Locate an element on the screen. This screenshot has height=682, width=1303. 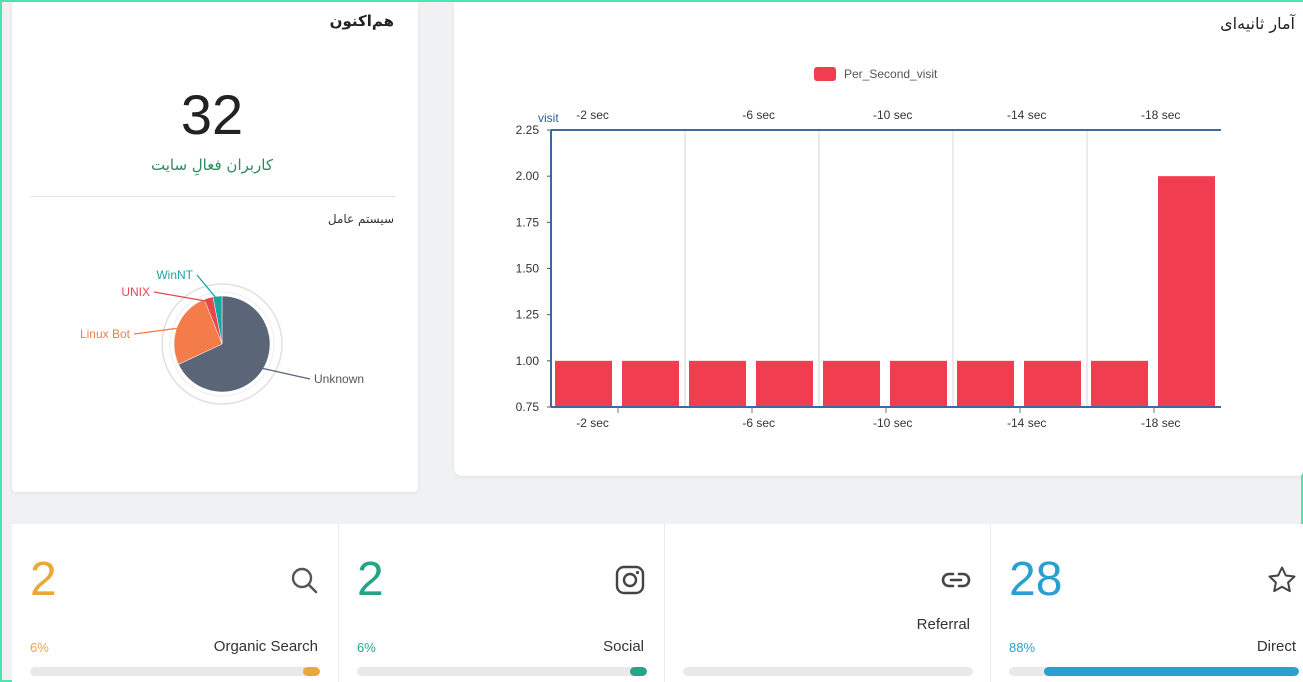
pie-leader-line is located at coordinates (285, 373).